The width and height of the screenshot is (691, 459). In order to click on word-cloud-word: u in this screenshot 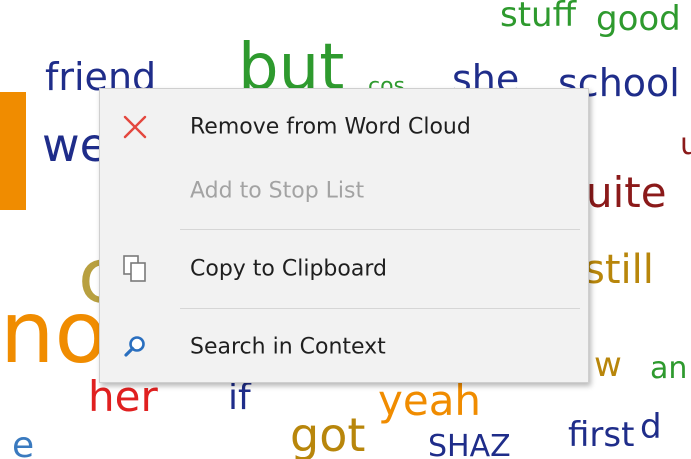, I will do `click(685, 145)`.